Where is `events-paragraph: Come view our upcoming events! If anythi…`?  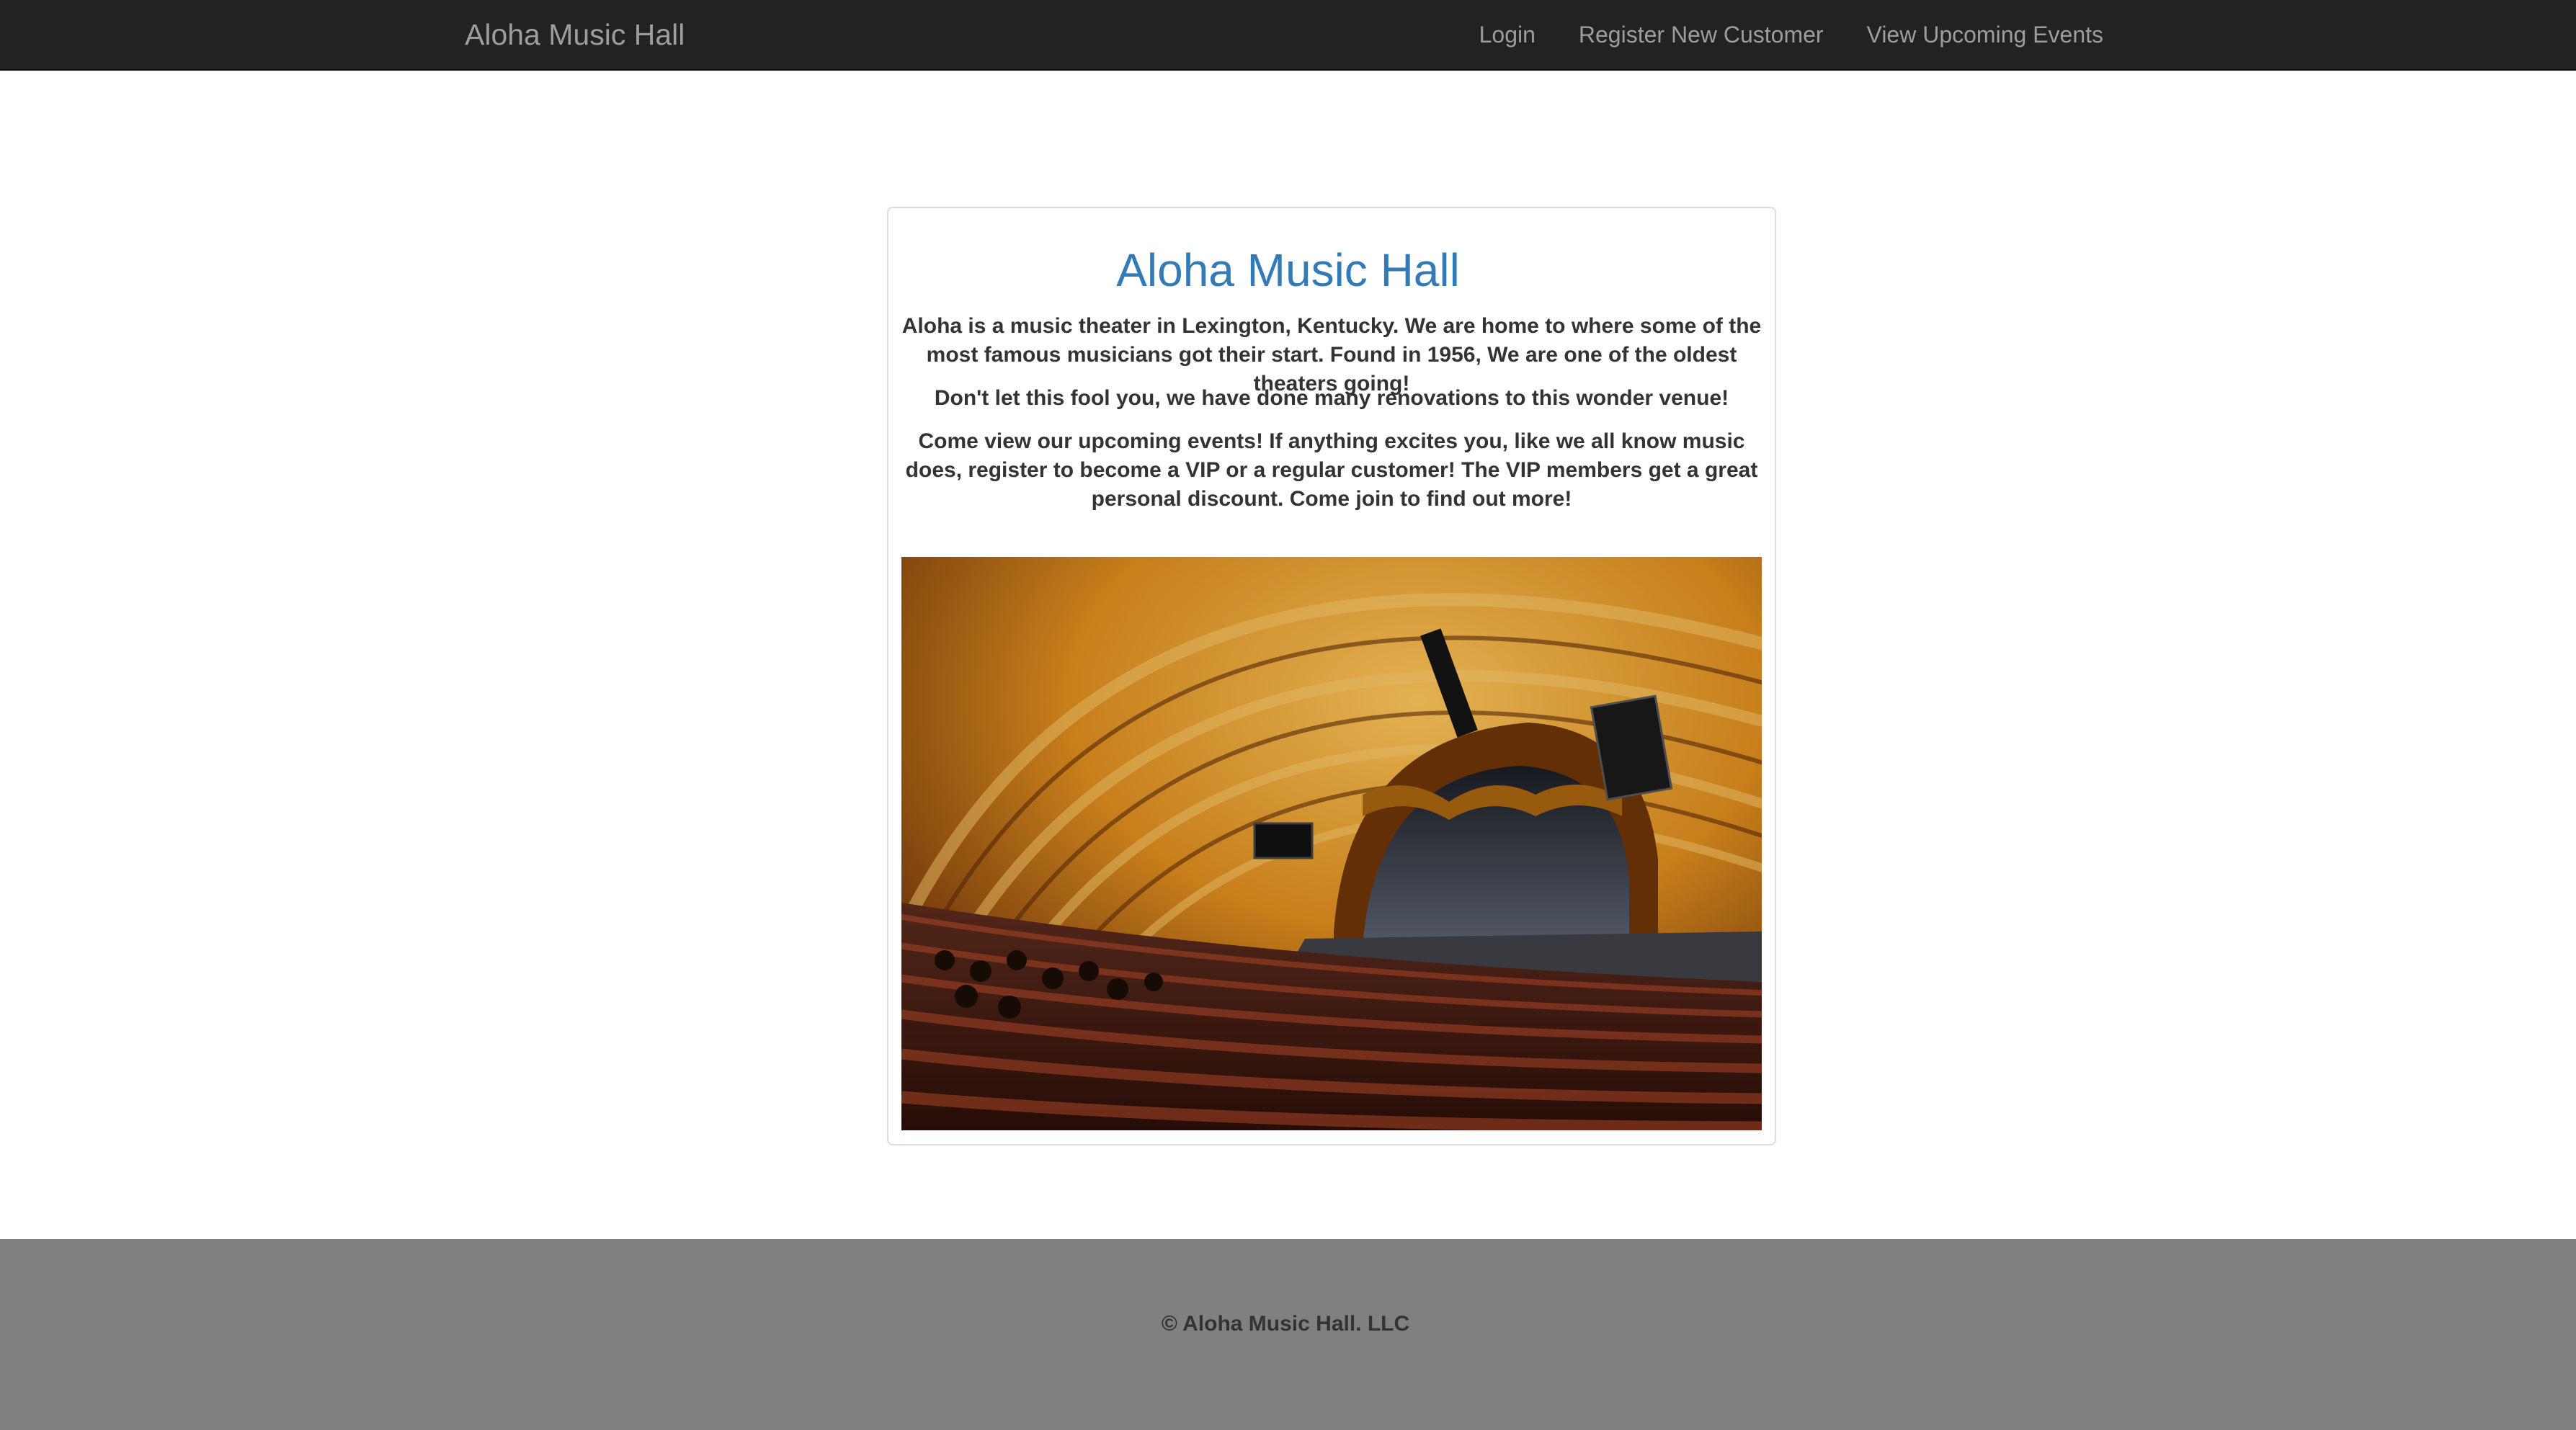
events-paragraph: Come view our upcoming events! If anythi… is located at coordinates (1331, 470).